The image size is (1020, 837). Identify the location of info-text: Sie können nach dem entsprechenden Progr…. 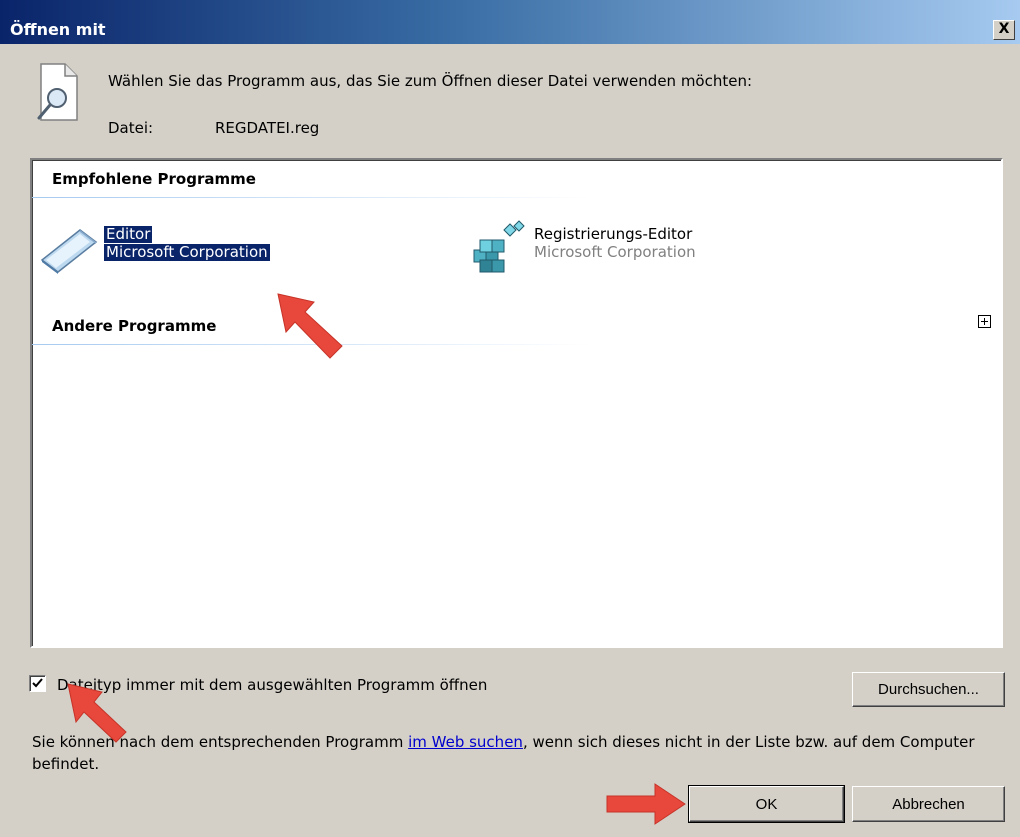
(512, 753).